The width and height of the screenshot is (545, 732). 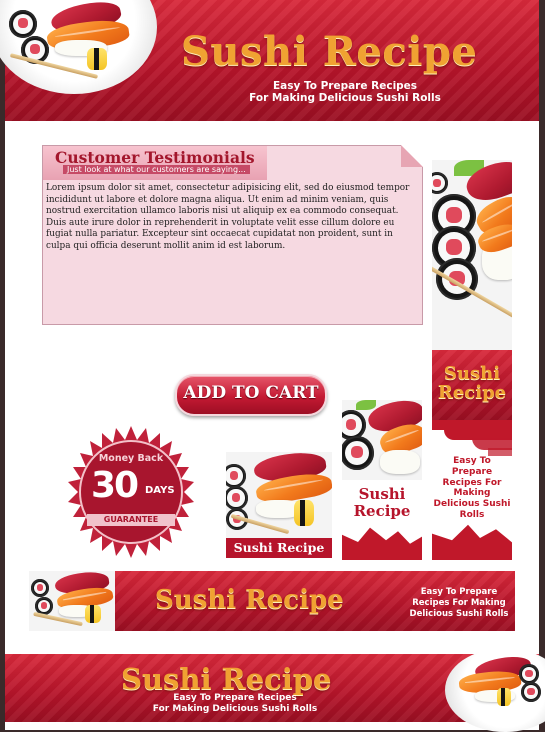 What do you see at coordinates (226, 679) in the screenshot?
I see `footer-title: Sushi Recipe` at bounding box center [226, 679].